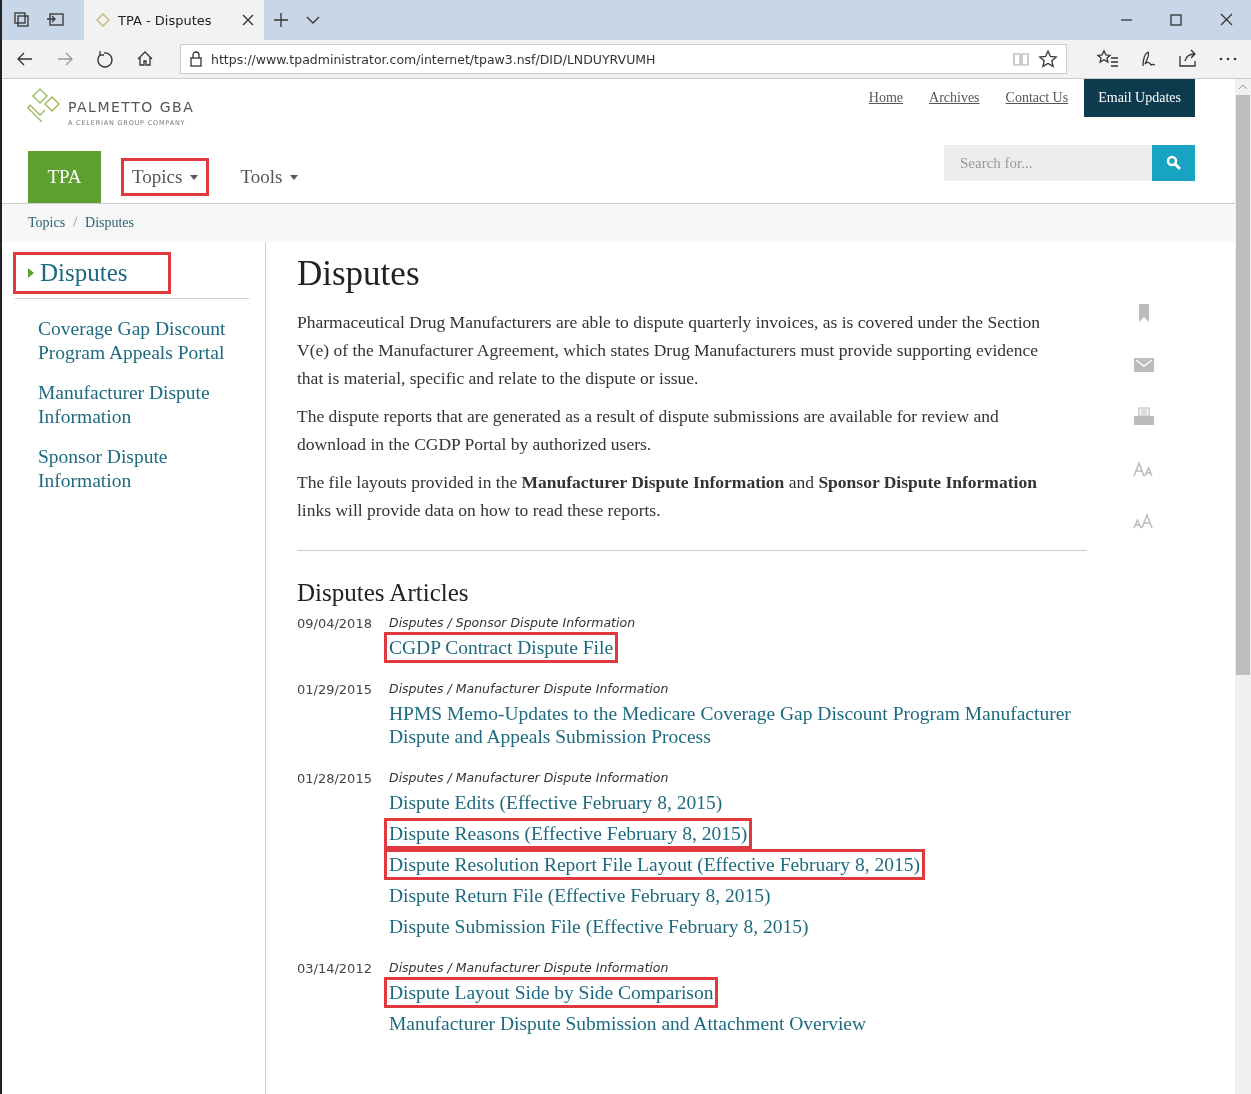 The height and width of the screenshot is (1094, 1251). Describe the element at coordinates (359, 274) in the screenshot. I see `page-title: Disputes` at that location.